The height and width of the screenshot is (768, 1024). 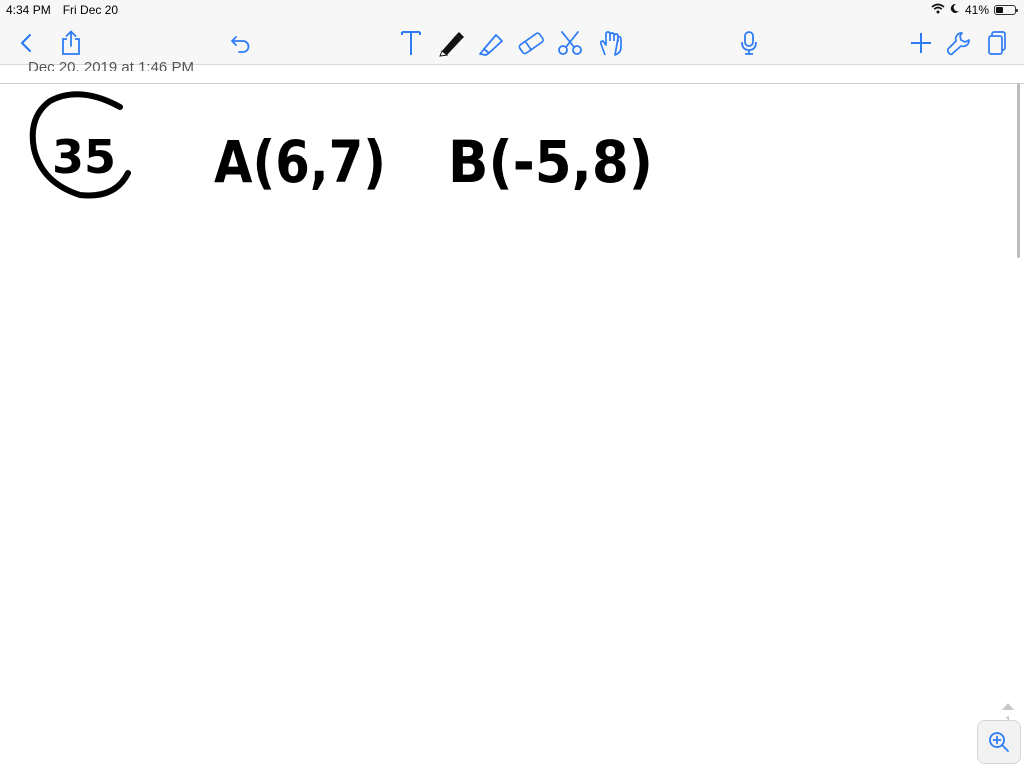 I want to click on handwriting-canvas: 35 A(6,7) B(-5,8), so click(x=350, y=162).